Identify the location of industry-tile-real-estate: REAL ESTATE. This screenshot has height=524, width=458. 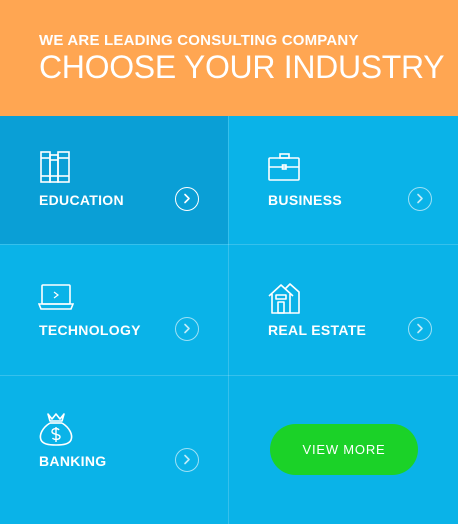
(343, 310).